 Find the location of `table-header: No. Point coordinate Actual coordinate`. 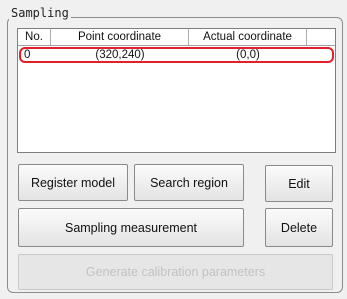

table-header: No. Point coordinate Actual coordinate is located at coordinates (176, 37).